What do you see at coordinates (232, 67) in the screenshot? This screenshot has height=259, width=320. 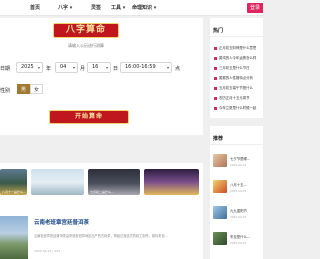 I see `hot-item: 三月初五是什么节日` at bounding box center [232, 67].